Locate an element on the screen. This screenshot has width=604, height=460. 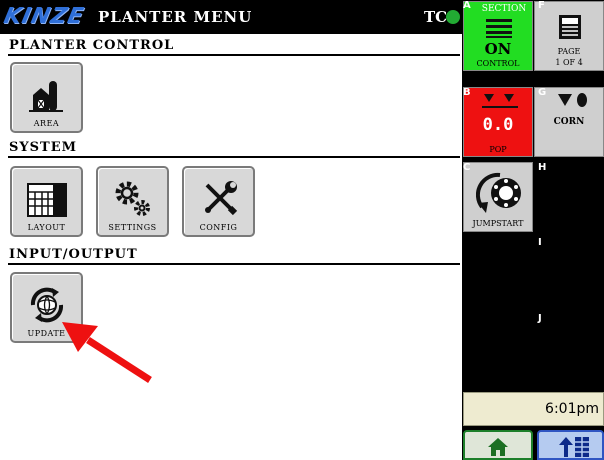
menu-up-arrow-icon is located at coordinates (574, 447).